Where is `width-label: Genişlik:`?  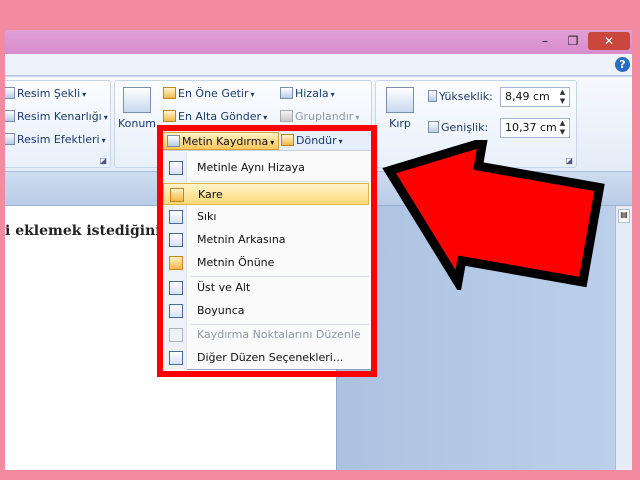
width-label: Genişlik: is located at coordinates (458, 127).